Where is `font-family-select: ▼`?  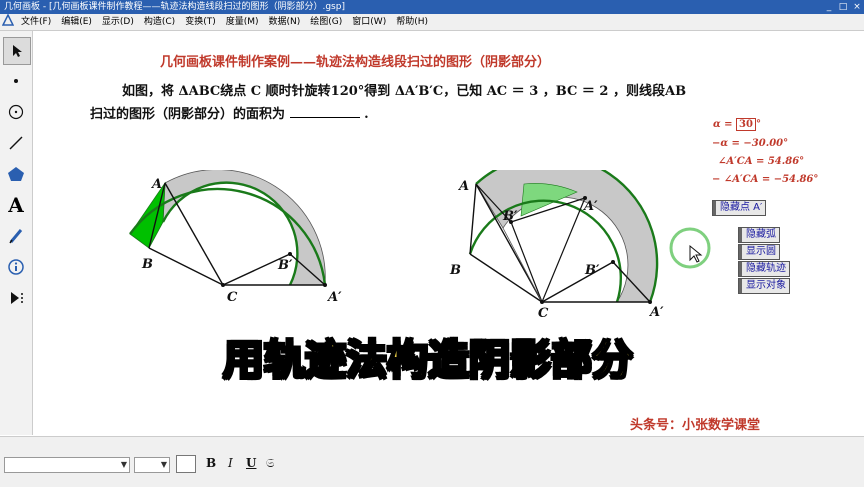 font-family-select: ▼ is located at coordinates (67, 465).